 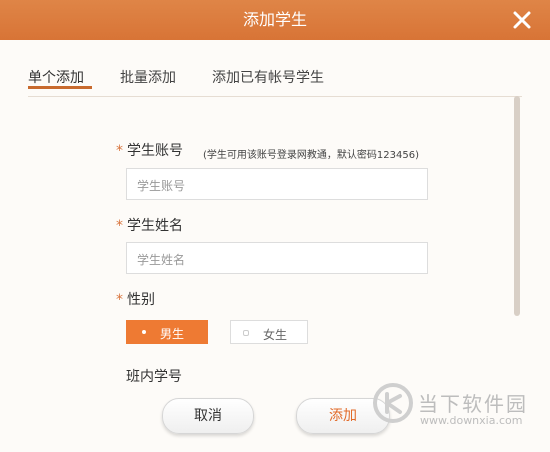 I want to click on account-hint: (学生可用该账号登录网教通，默认密码123456), so click(x=311, y=155).